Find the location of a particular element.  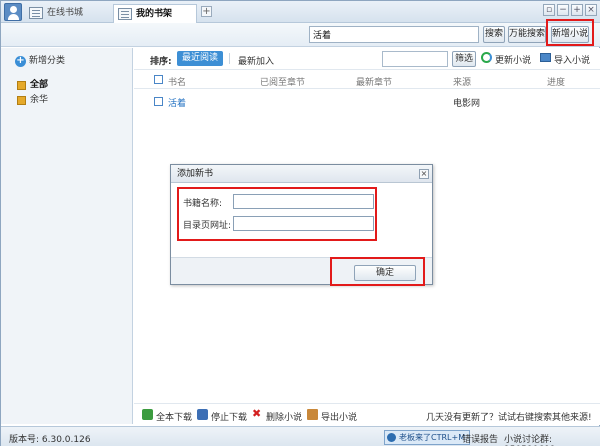

export-icon is located at coordinates (312, 414).